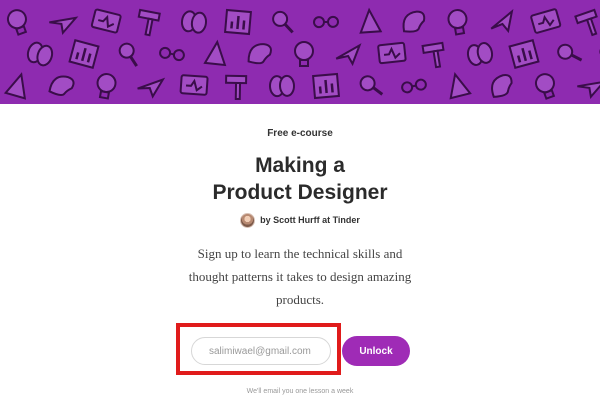 This screenshot has width=600, height=400. What do you see at coordinates (376, 351) in the screenshot?
I see `unlock-button: Unlock` at bounding box center [376, 351].